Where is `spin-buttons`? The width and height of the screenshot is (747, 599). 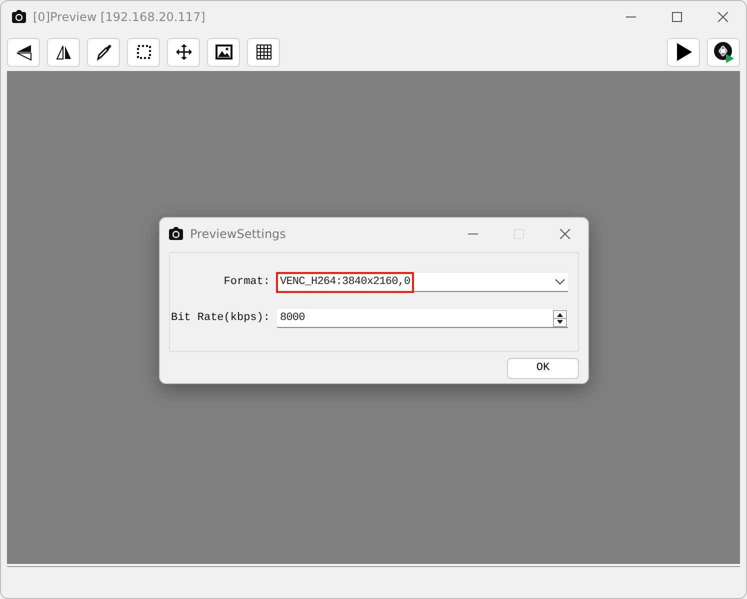
spin-buttons is located at coordinates (560, 318).